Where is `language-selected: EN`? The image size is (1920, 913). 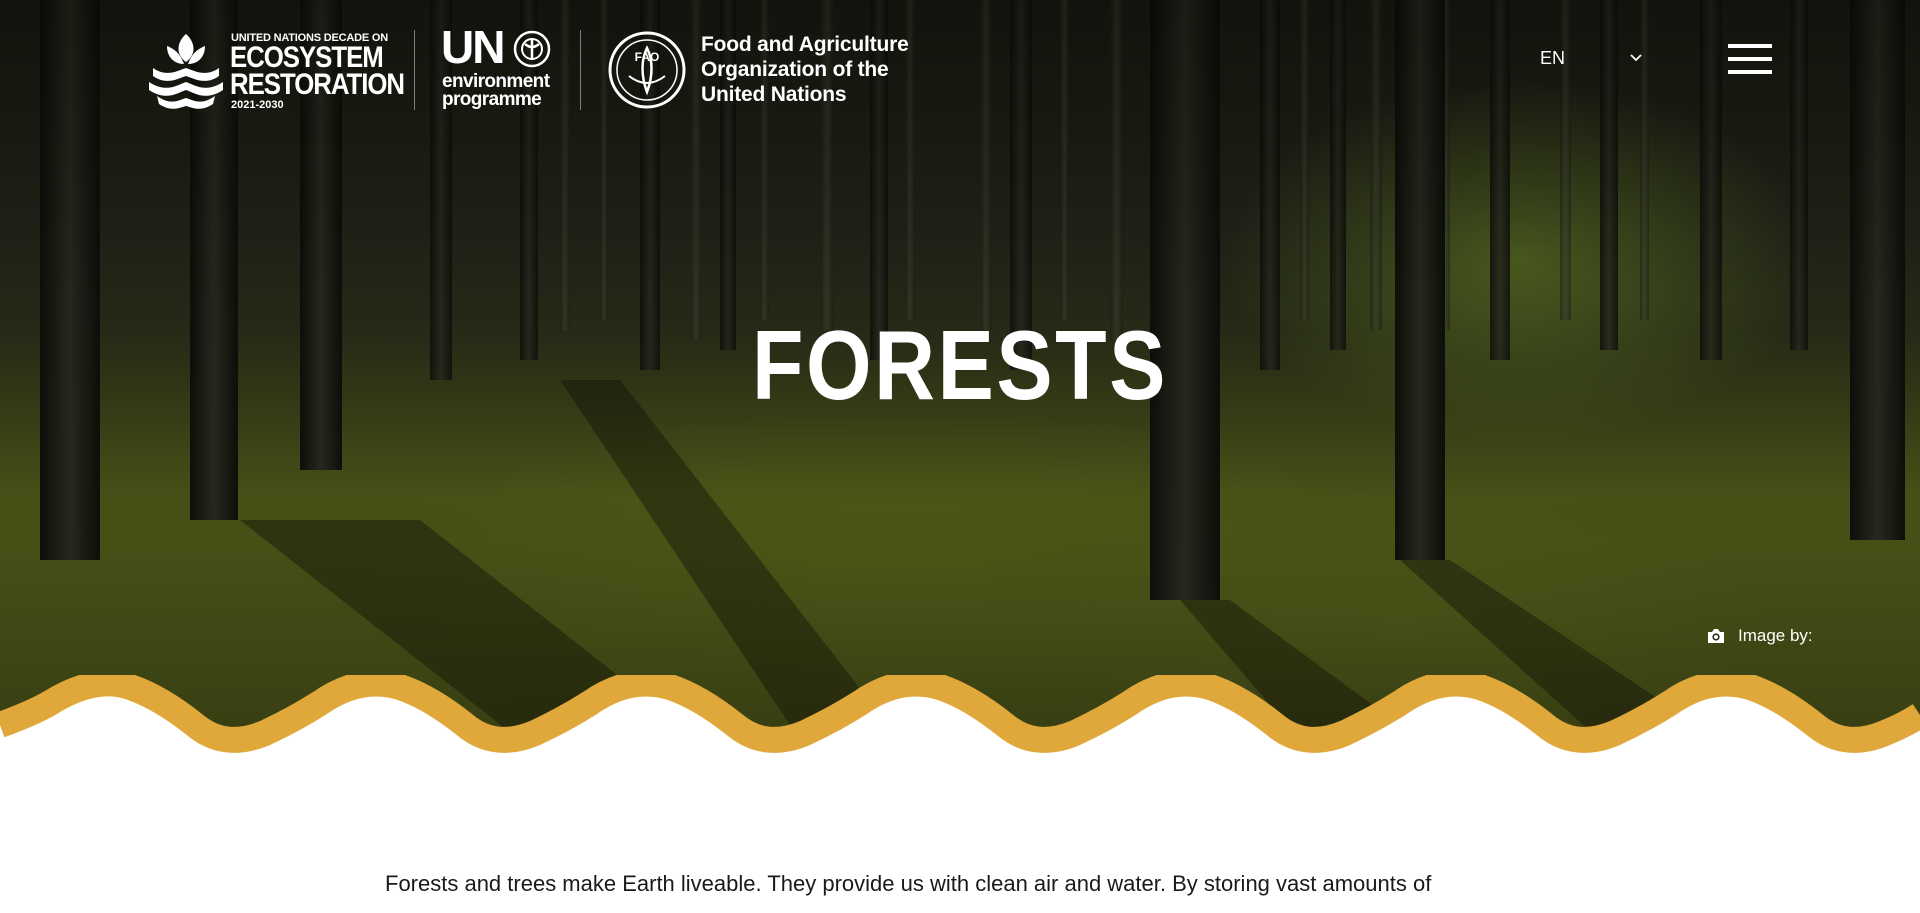 language-selected: EN is located at coordinates (1553, 58).